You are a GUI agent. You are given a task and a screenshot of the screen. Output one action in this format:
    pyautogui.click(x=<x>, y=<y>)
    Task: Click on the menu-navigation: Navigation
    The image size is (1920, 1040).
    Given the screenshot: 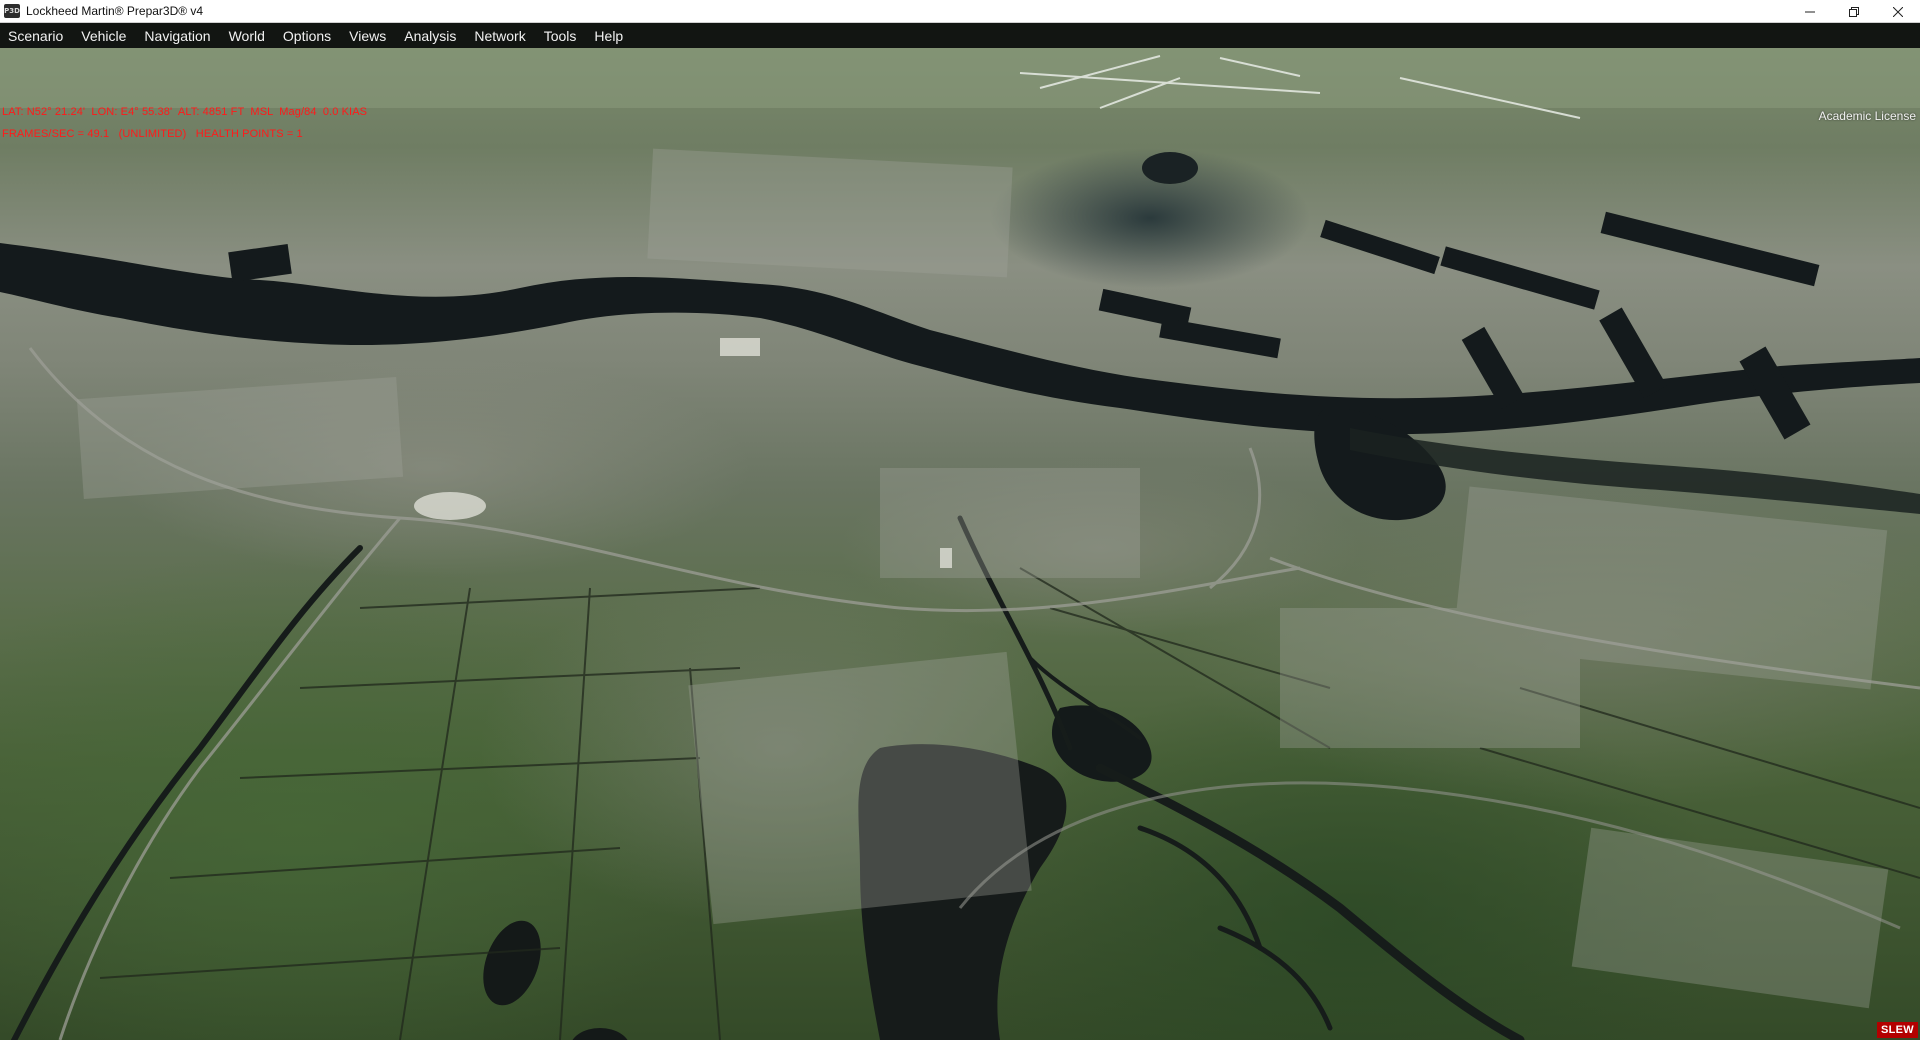 What is the action you would take?
    pyautogui.click(x=178, y=35)
    